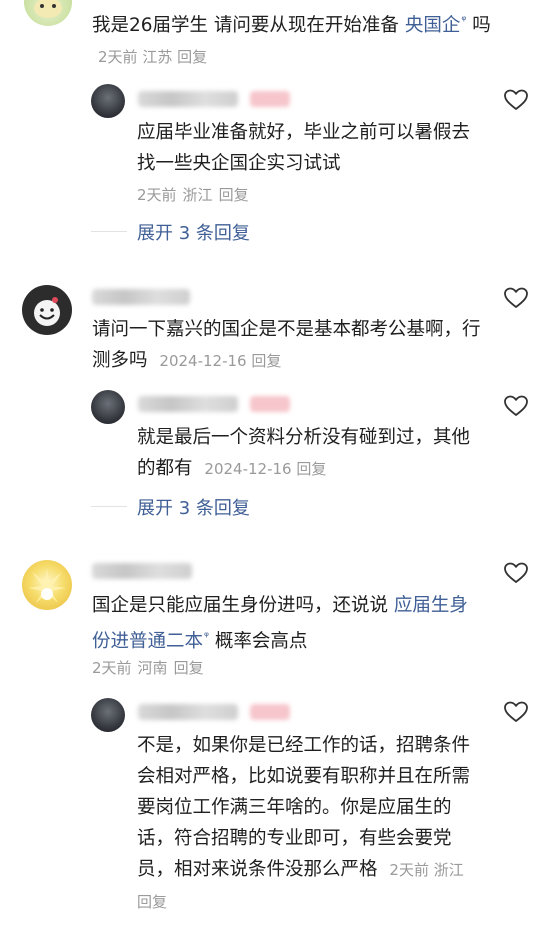 The height and width of the screenshot is (925, 553). What do you see at coordinates (280, 624) in the screenshot?
I see `comment-3-text: 国企是只能应届生身份进吗，还说说 应届生身份进普通二本ᵠ 概率会高点` at bounding box center [280, 624].